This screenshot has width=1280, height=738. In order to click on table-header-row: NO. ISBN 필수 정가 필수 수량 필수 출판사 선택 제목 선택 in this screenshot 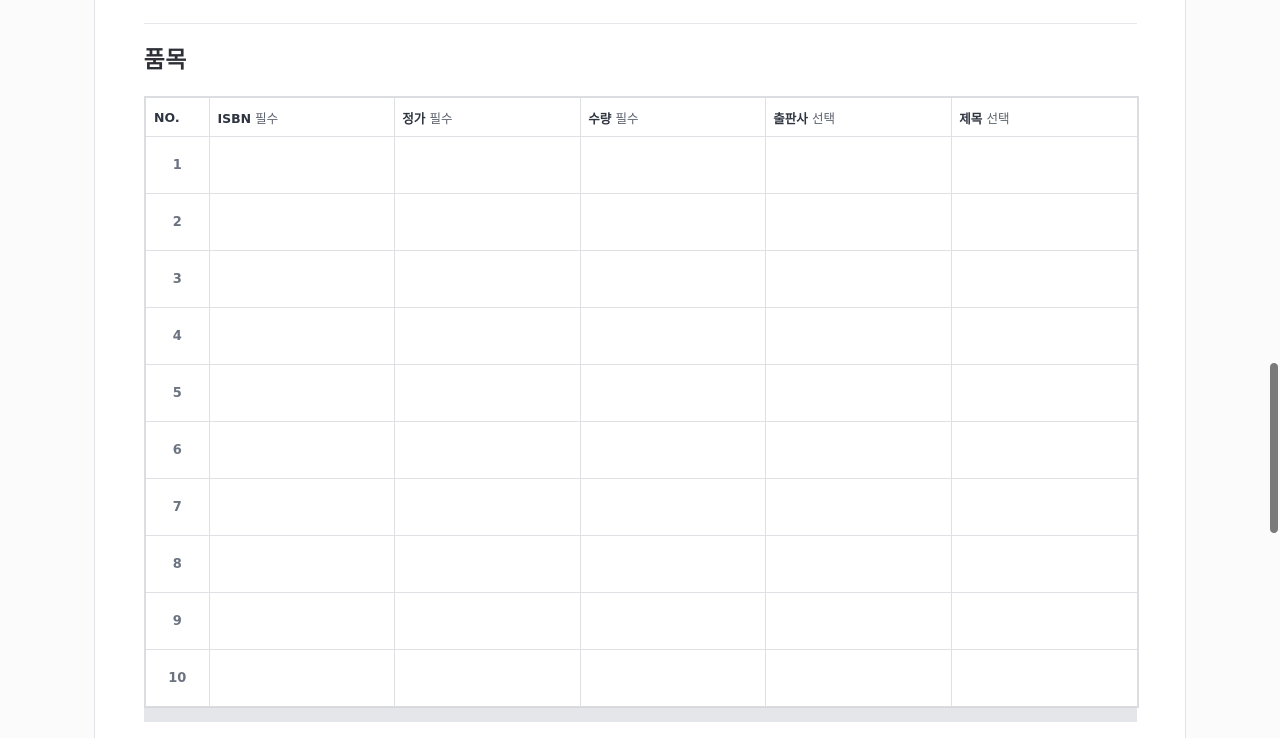, I will do `click(641, 116)`.